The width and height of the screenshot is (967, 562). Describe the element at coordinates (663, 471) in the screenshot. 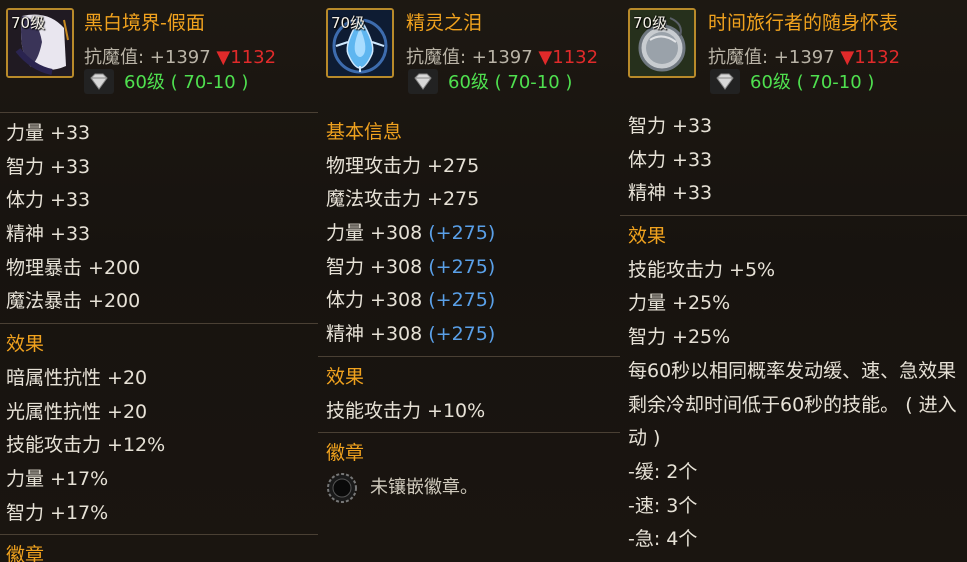

I see `count-row: -缓: 2个` at that location.